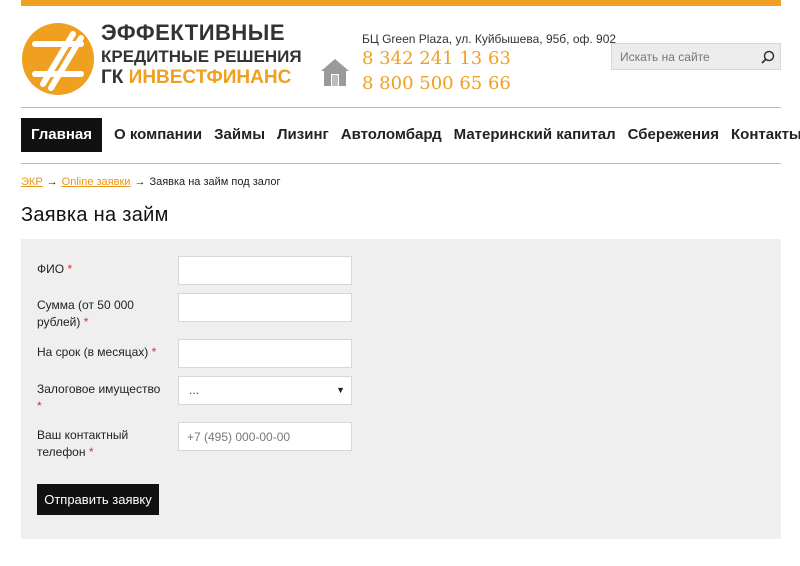  Describe the element at coordinates (115, 77) in the screenshot. I see `logo-line-3-prefix: ГК` at that location.